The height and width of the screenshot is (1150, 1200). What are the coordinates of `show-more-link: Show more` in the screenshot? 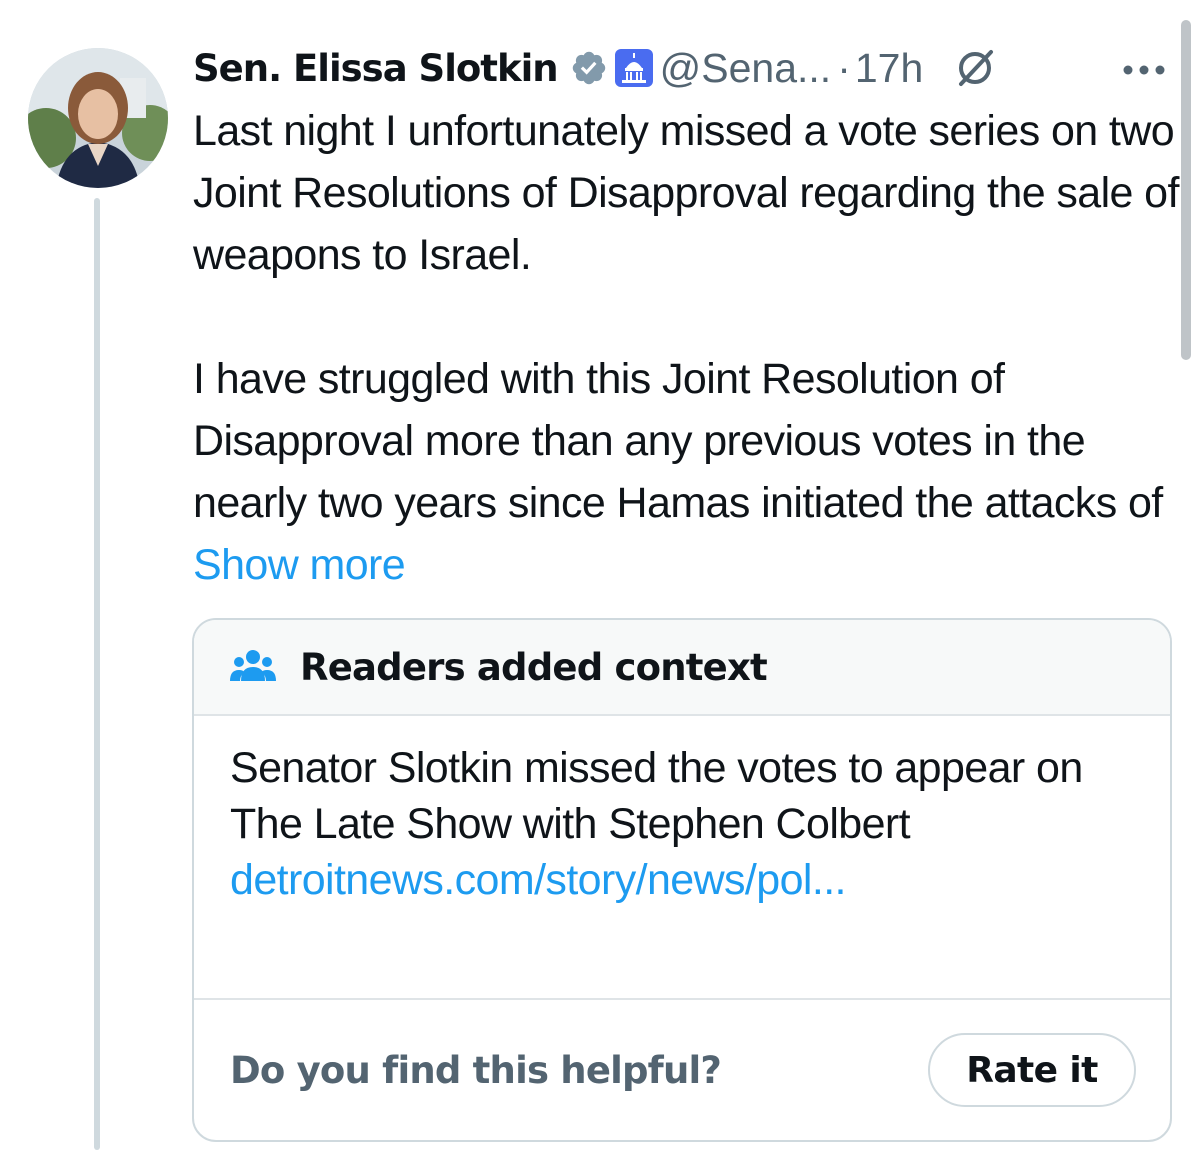 It's located at (299, 565).